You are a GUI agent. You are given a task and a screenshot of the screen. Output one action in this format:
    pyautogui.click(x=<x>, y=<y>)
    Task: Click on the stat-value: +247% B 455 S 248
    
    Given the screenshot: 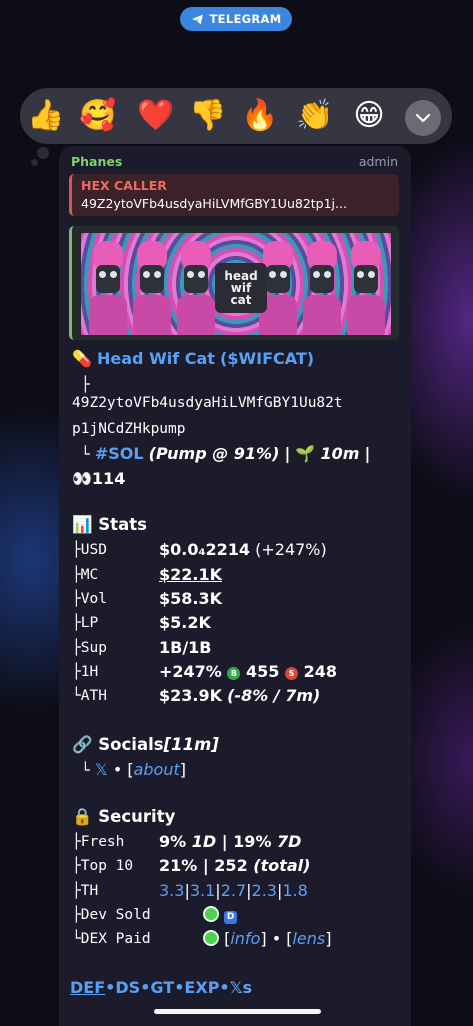 What is the action you would take?
    pyautogui.click(x=248, y=671)
    